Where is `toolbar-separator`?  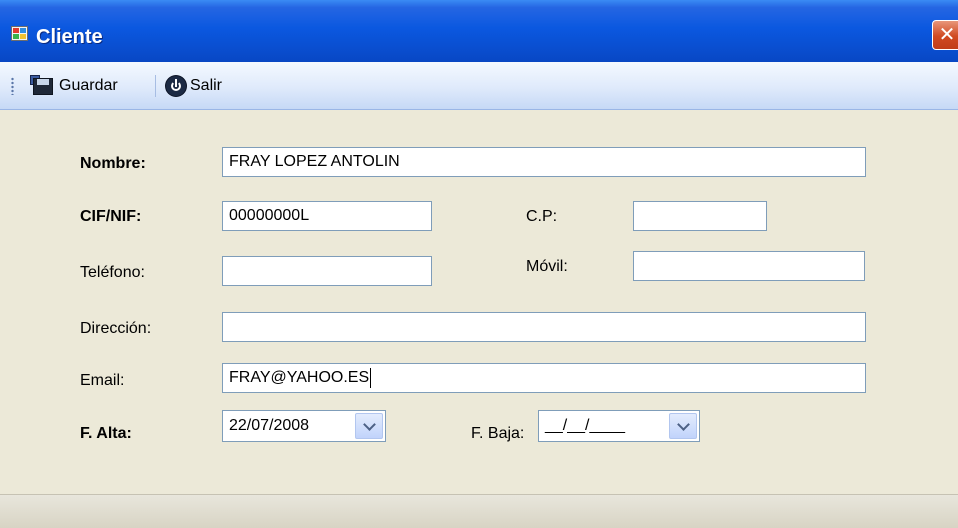 toolbar-separator is located at coordinates (155, 86).